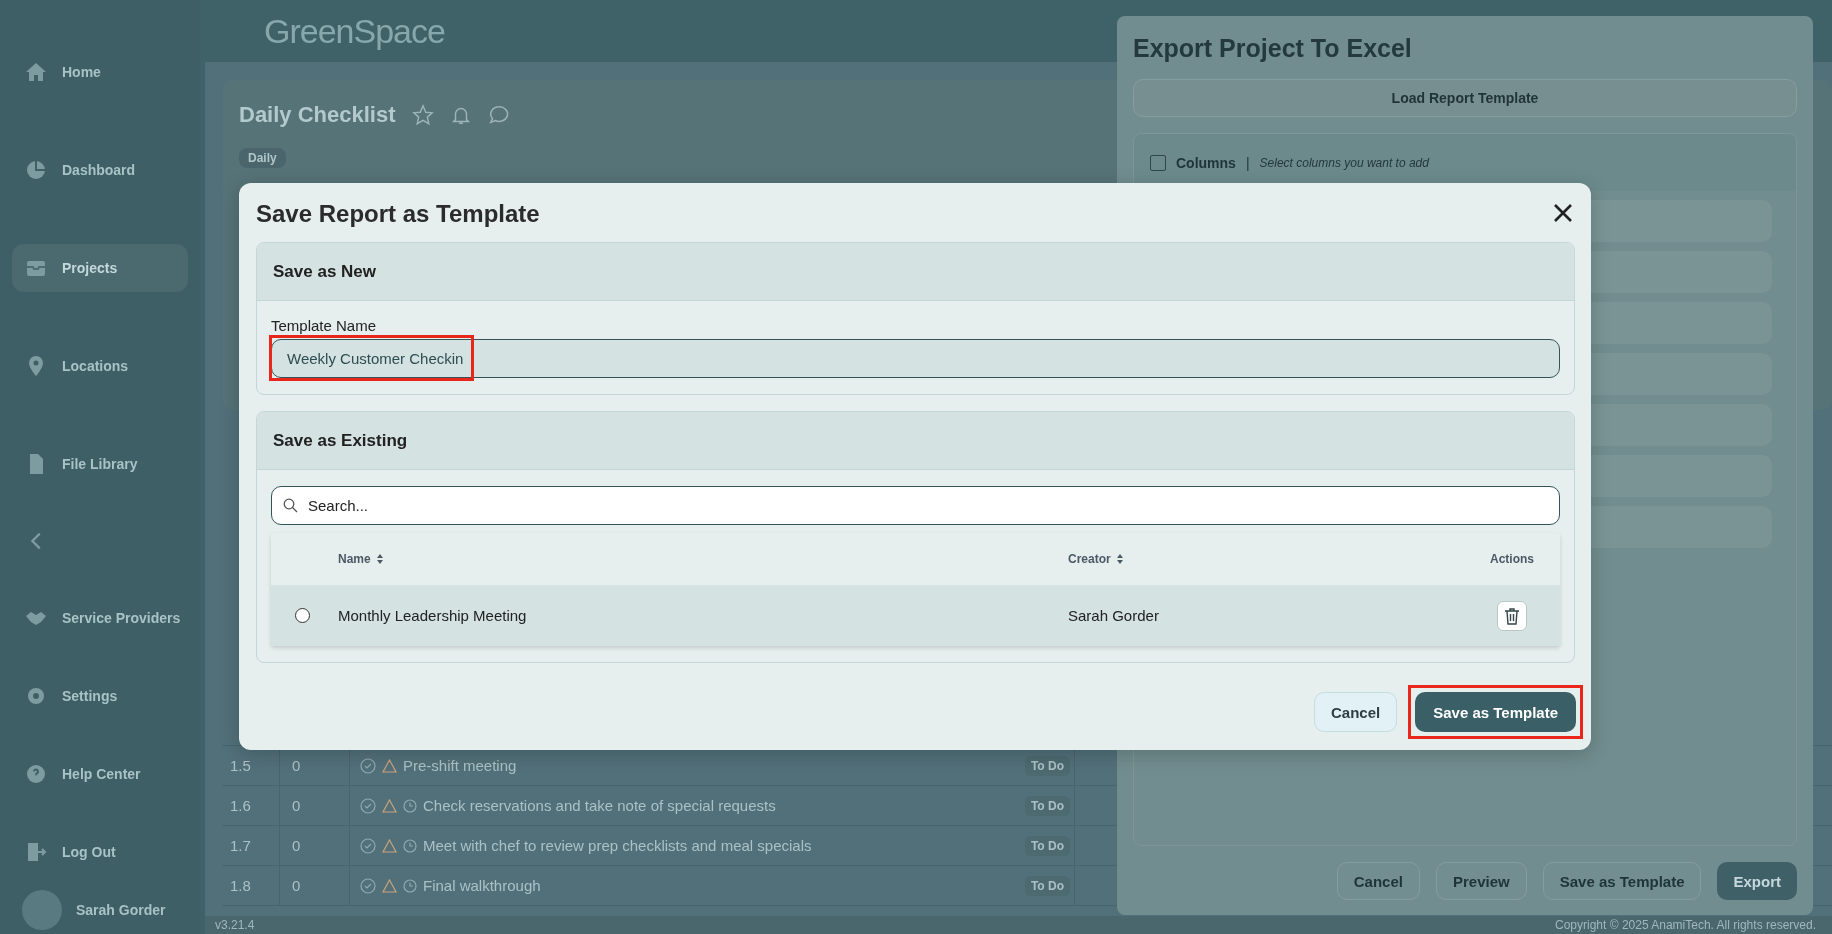 Image resolution: width=1832 pixels, height=934 pixels. I want to click on field-label: Template Name, so click(324, 325).